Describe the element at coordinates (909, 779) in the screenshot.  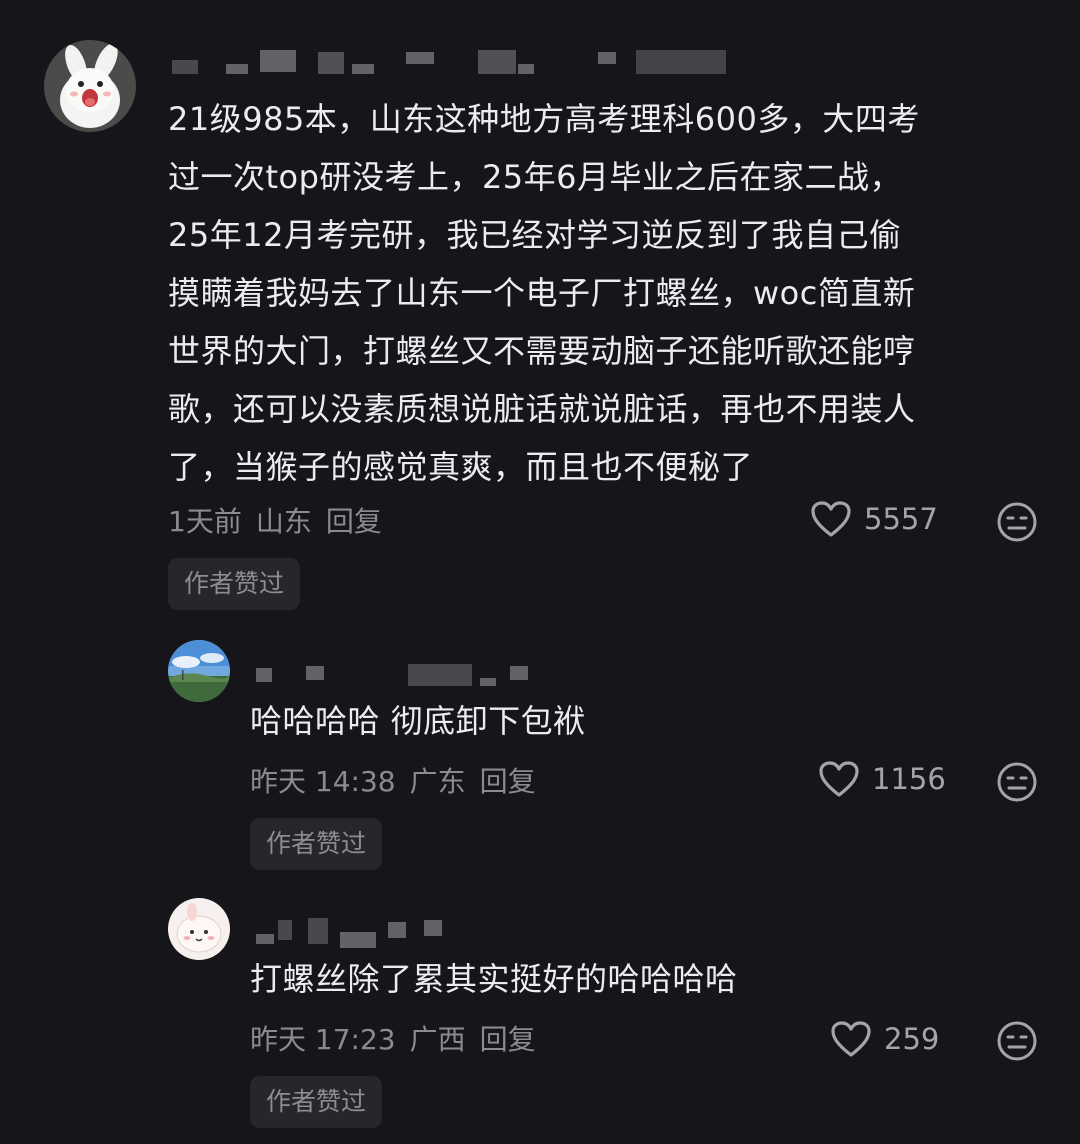
I see `like-count: 1156` at that location.